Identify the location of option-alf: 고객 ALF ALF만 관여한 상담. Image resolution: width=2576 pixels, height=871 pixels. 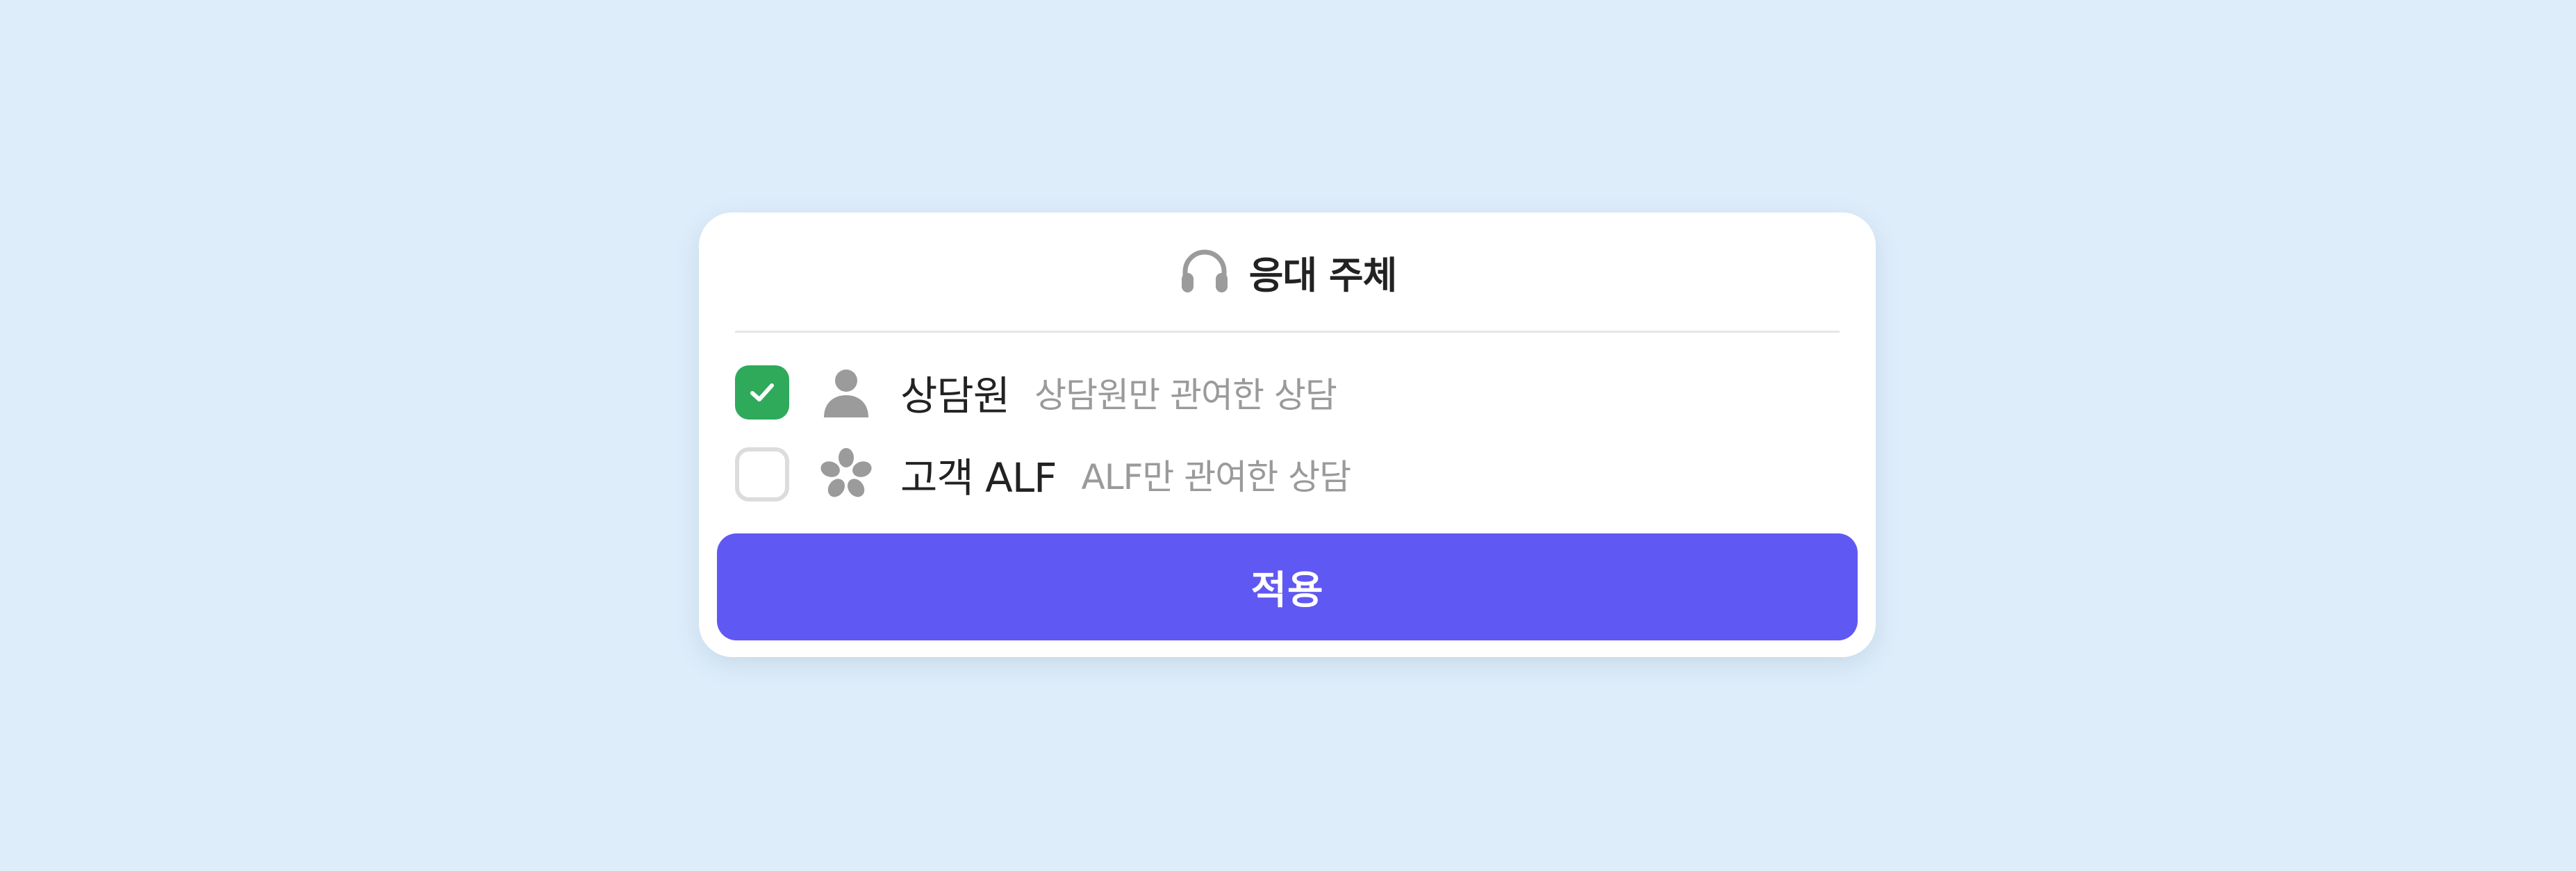
(1288, 474).